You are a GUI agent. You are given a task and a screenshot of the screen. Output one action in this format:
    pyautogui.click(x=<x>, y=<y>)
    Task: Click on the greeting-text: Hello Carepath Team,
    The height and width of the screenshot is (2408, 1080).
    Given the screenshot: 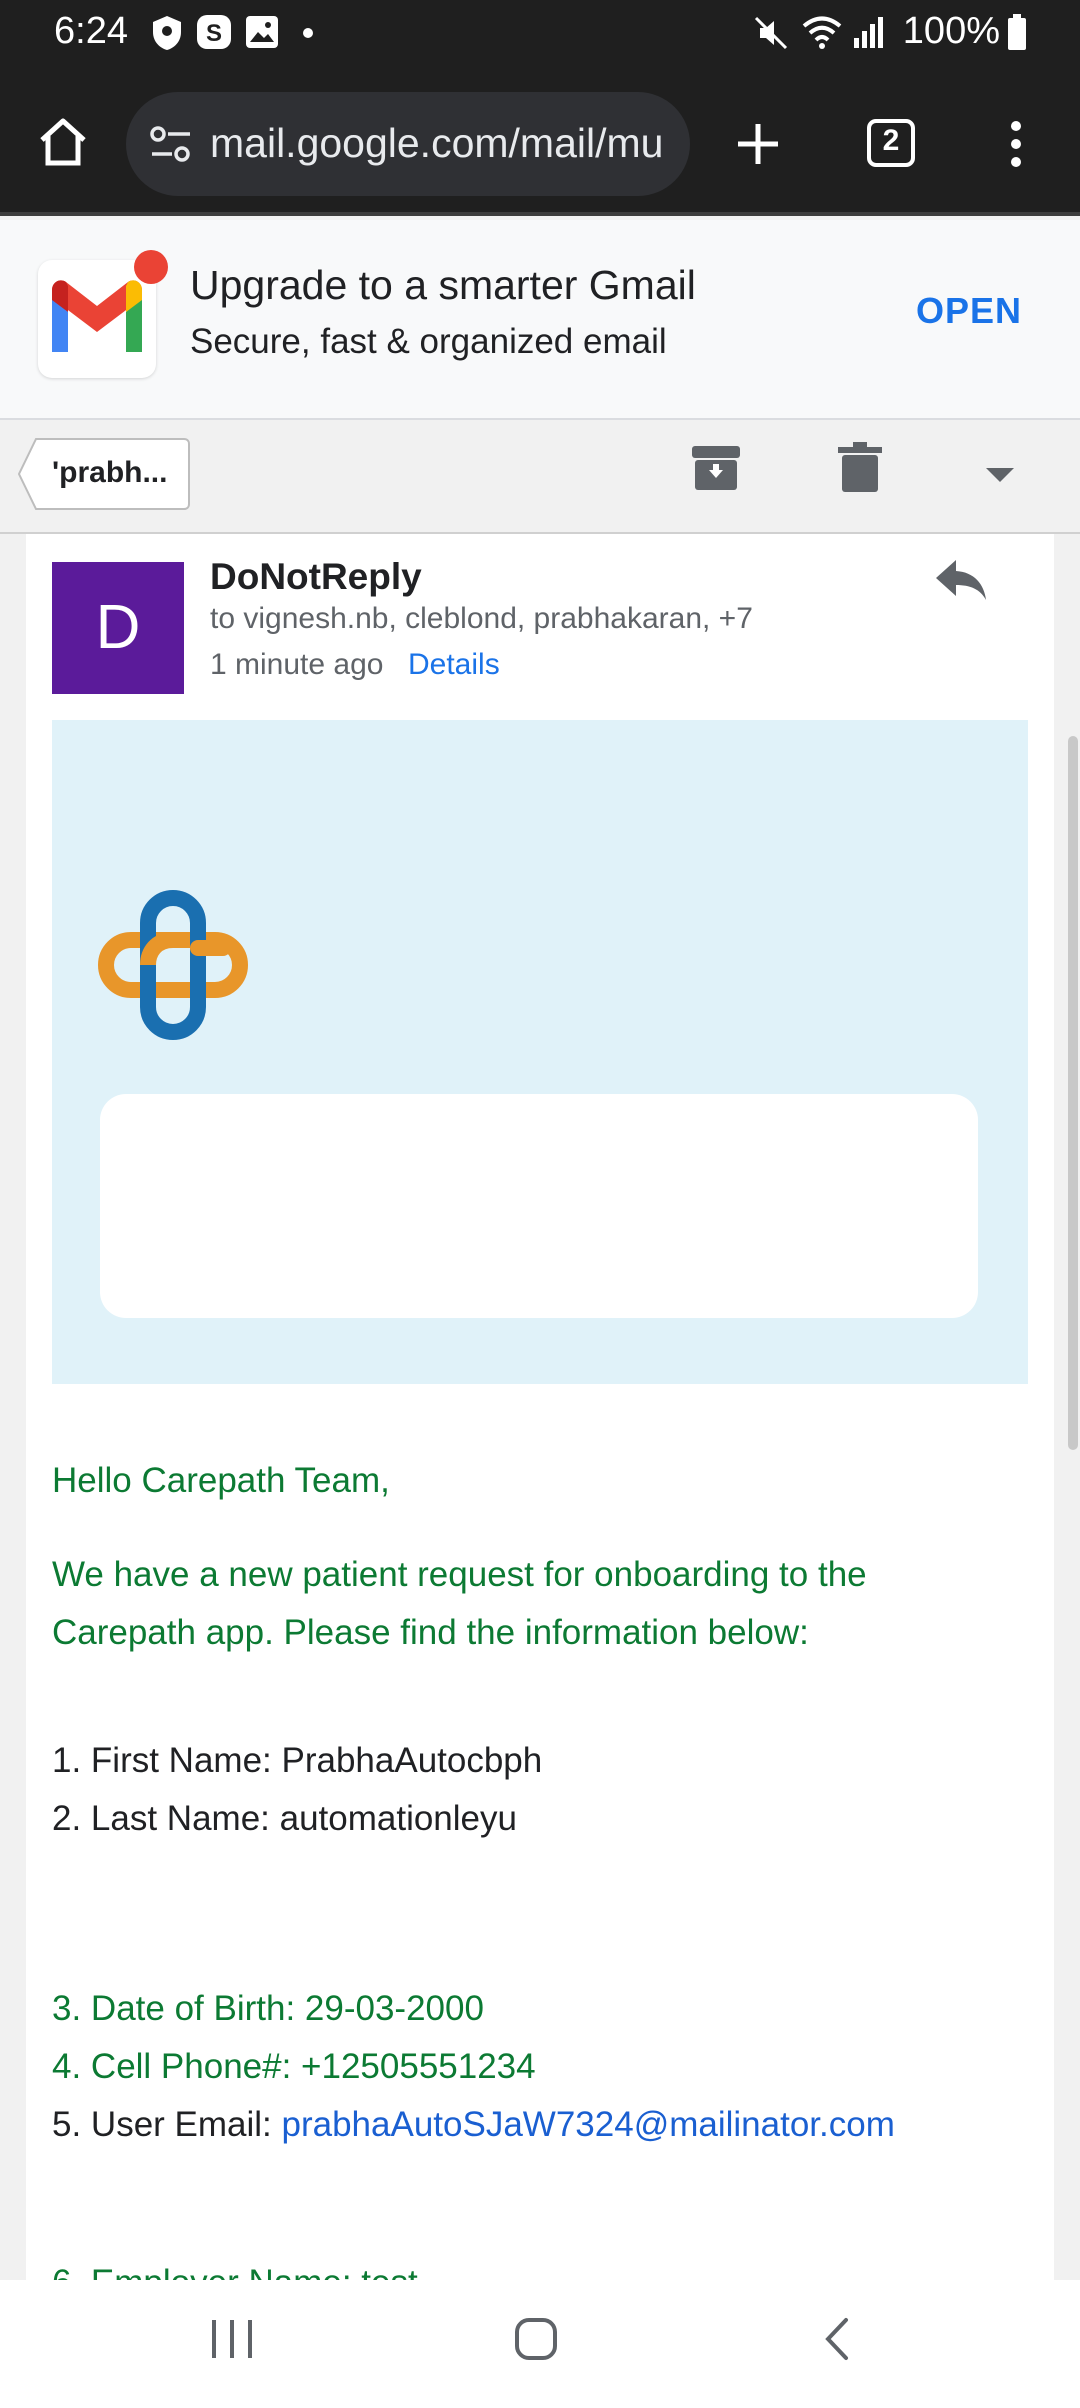 What is the action you would take?
    pyautogui.click(x=221, y=1480)
    